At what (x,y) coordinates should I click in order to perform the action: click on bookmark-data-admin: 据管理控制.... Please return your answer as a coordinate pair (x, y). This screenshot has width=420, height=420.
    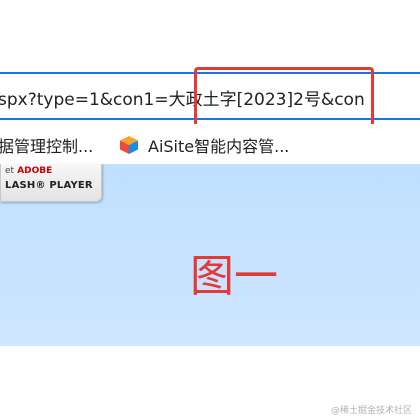
    Looking at the image, I should click on (46, 145).